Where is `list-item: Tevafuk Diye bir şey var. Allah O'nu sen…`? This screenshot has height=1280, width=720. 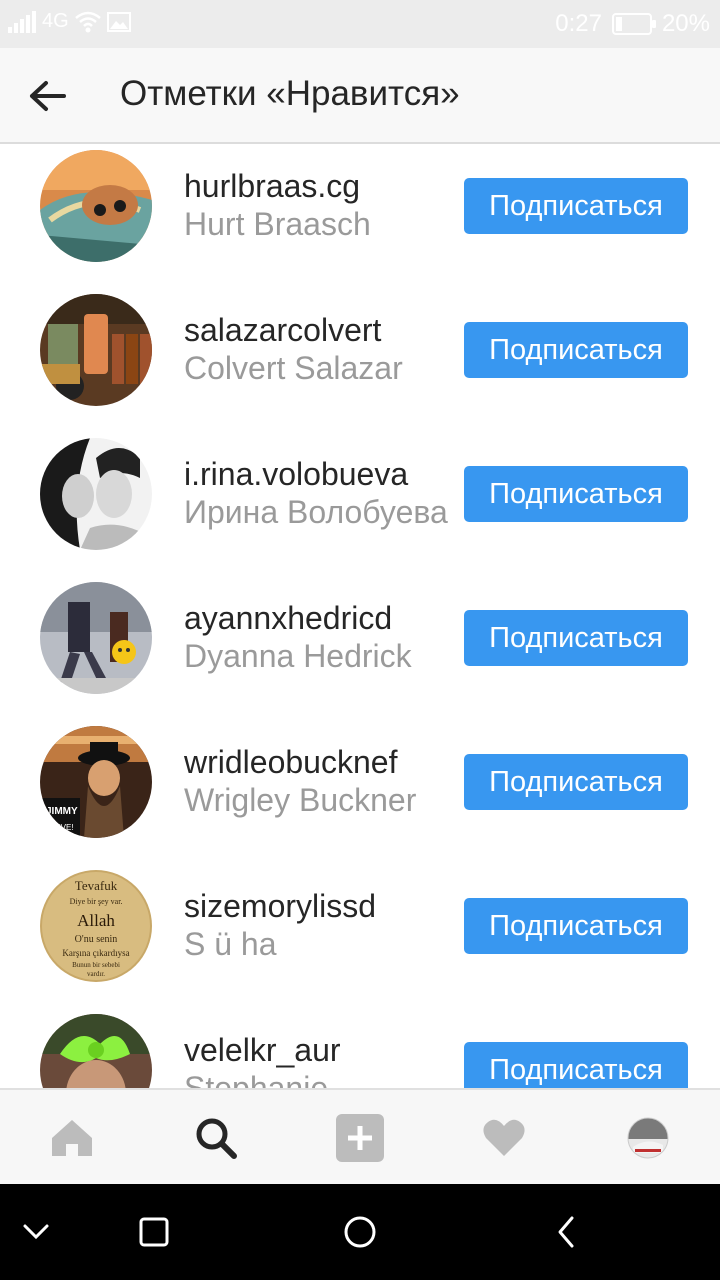 list-item: Tevafuk Diye bir şey var. Allah O'nu sen… is located at coordinates (360, 938).